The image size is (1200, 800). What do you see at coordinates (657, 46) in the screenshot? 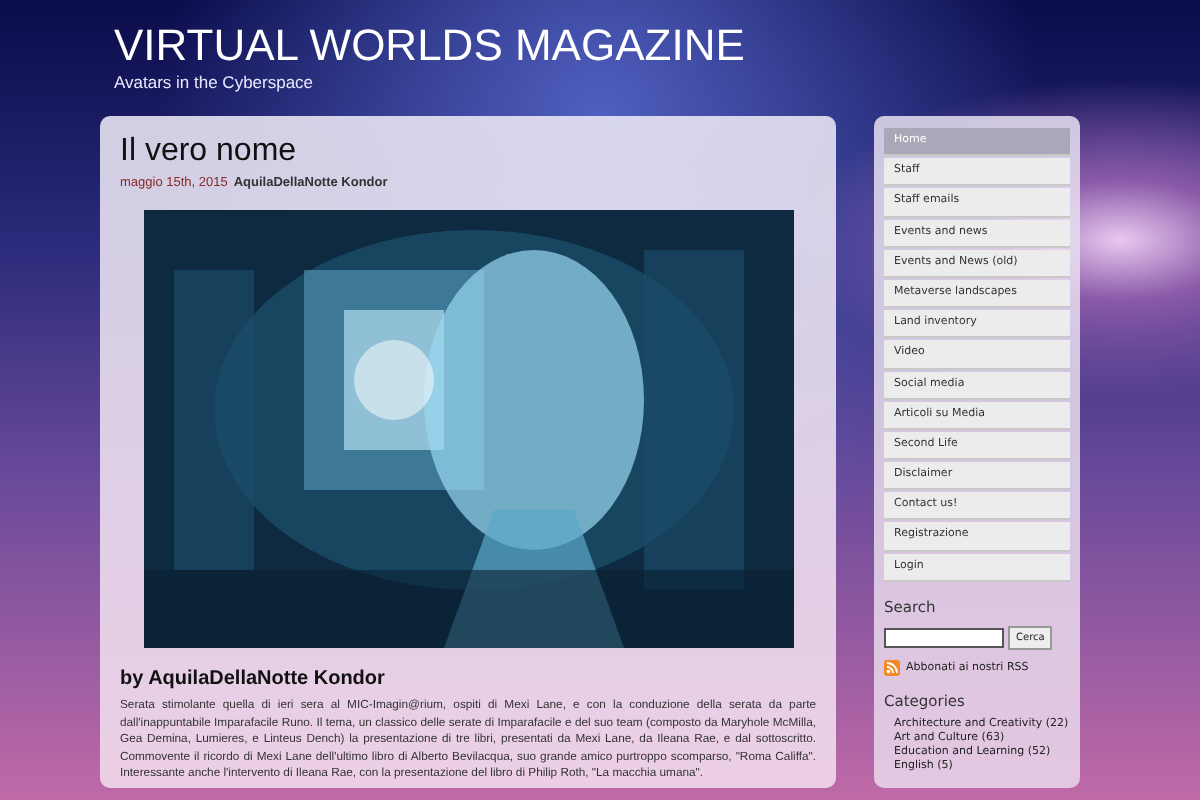
I see `site-title: VIRTUAL WORLDS MAGAZINE` at bounding box center [657, 46].